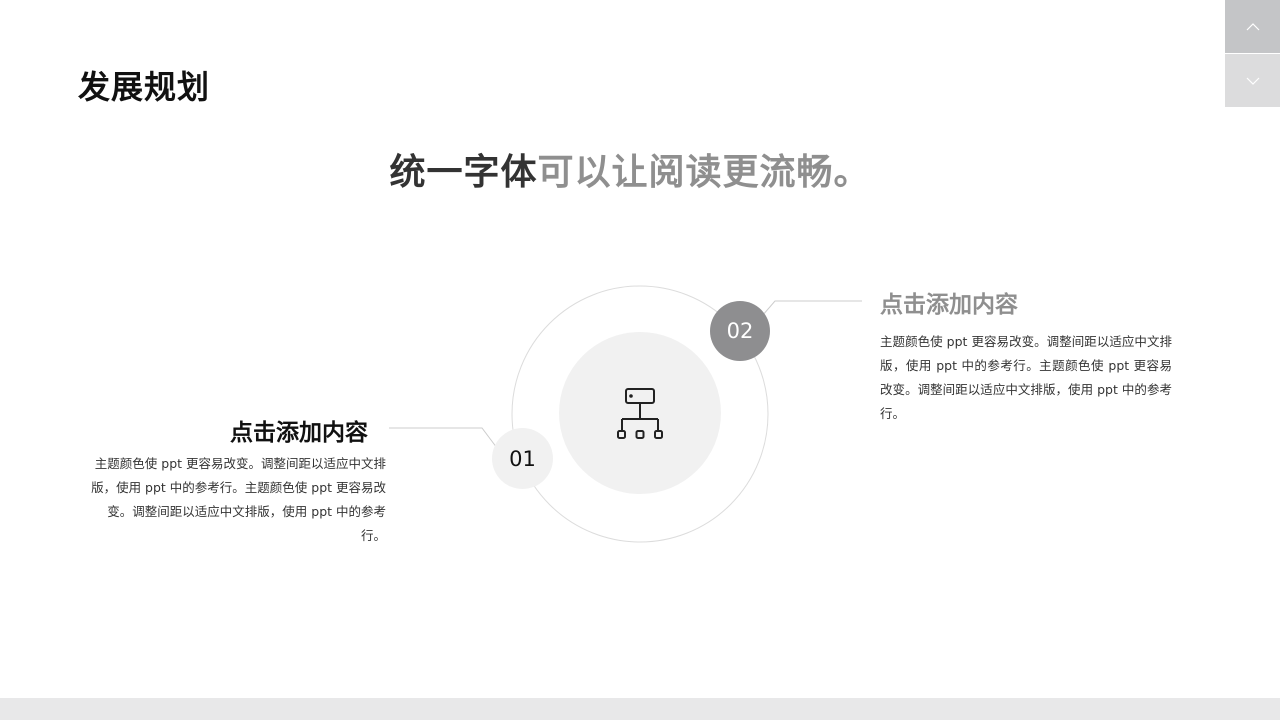 The width and height of the screenshot is (1280, 720). Describe the element at coordinates (740, 331) in the screenshot. I see `step-number-02: 02` at that location.